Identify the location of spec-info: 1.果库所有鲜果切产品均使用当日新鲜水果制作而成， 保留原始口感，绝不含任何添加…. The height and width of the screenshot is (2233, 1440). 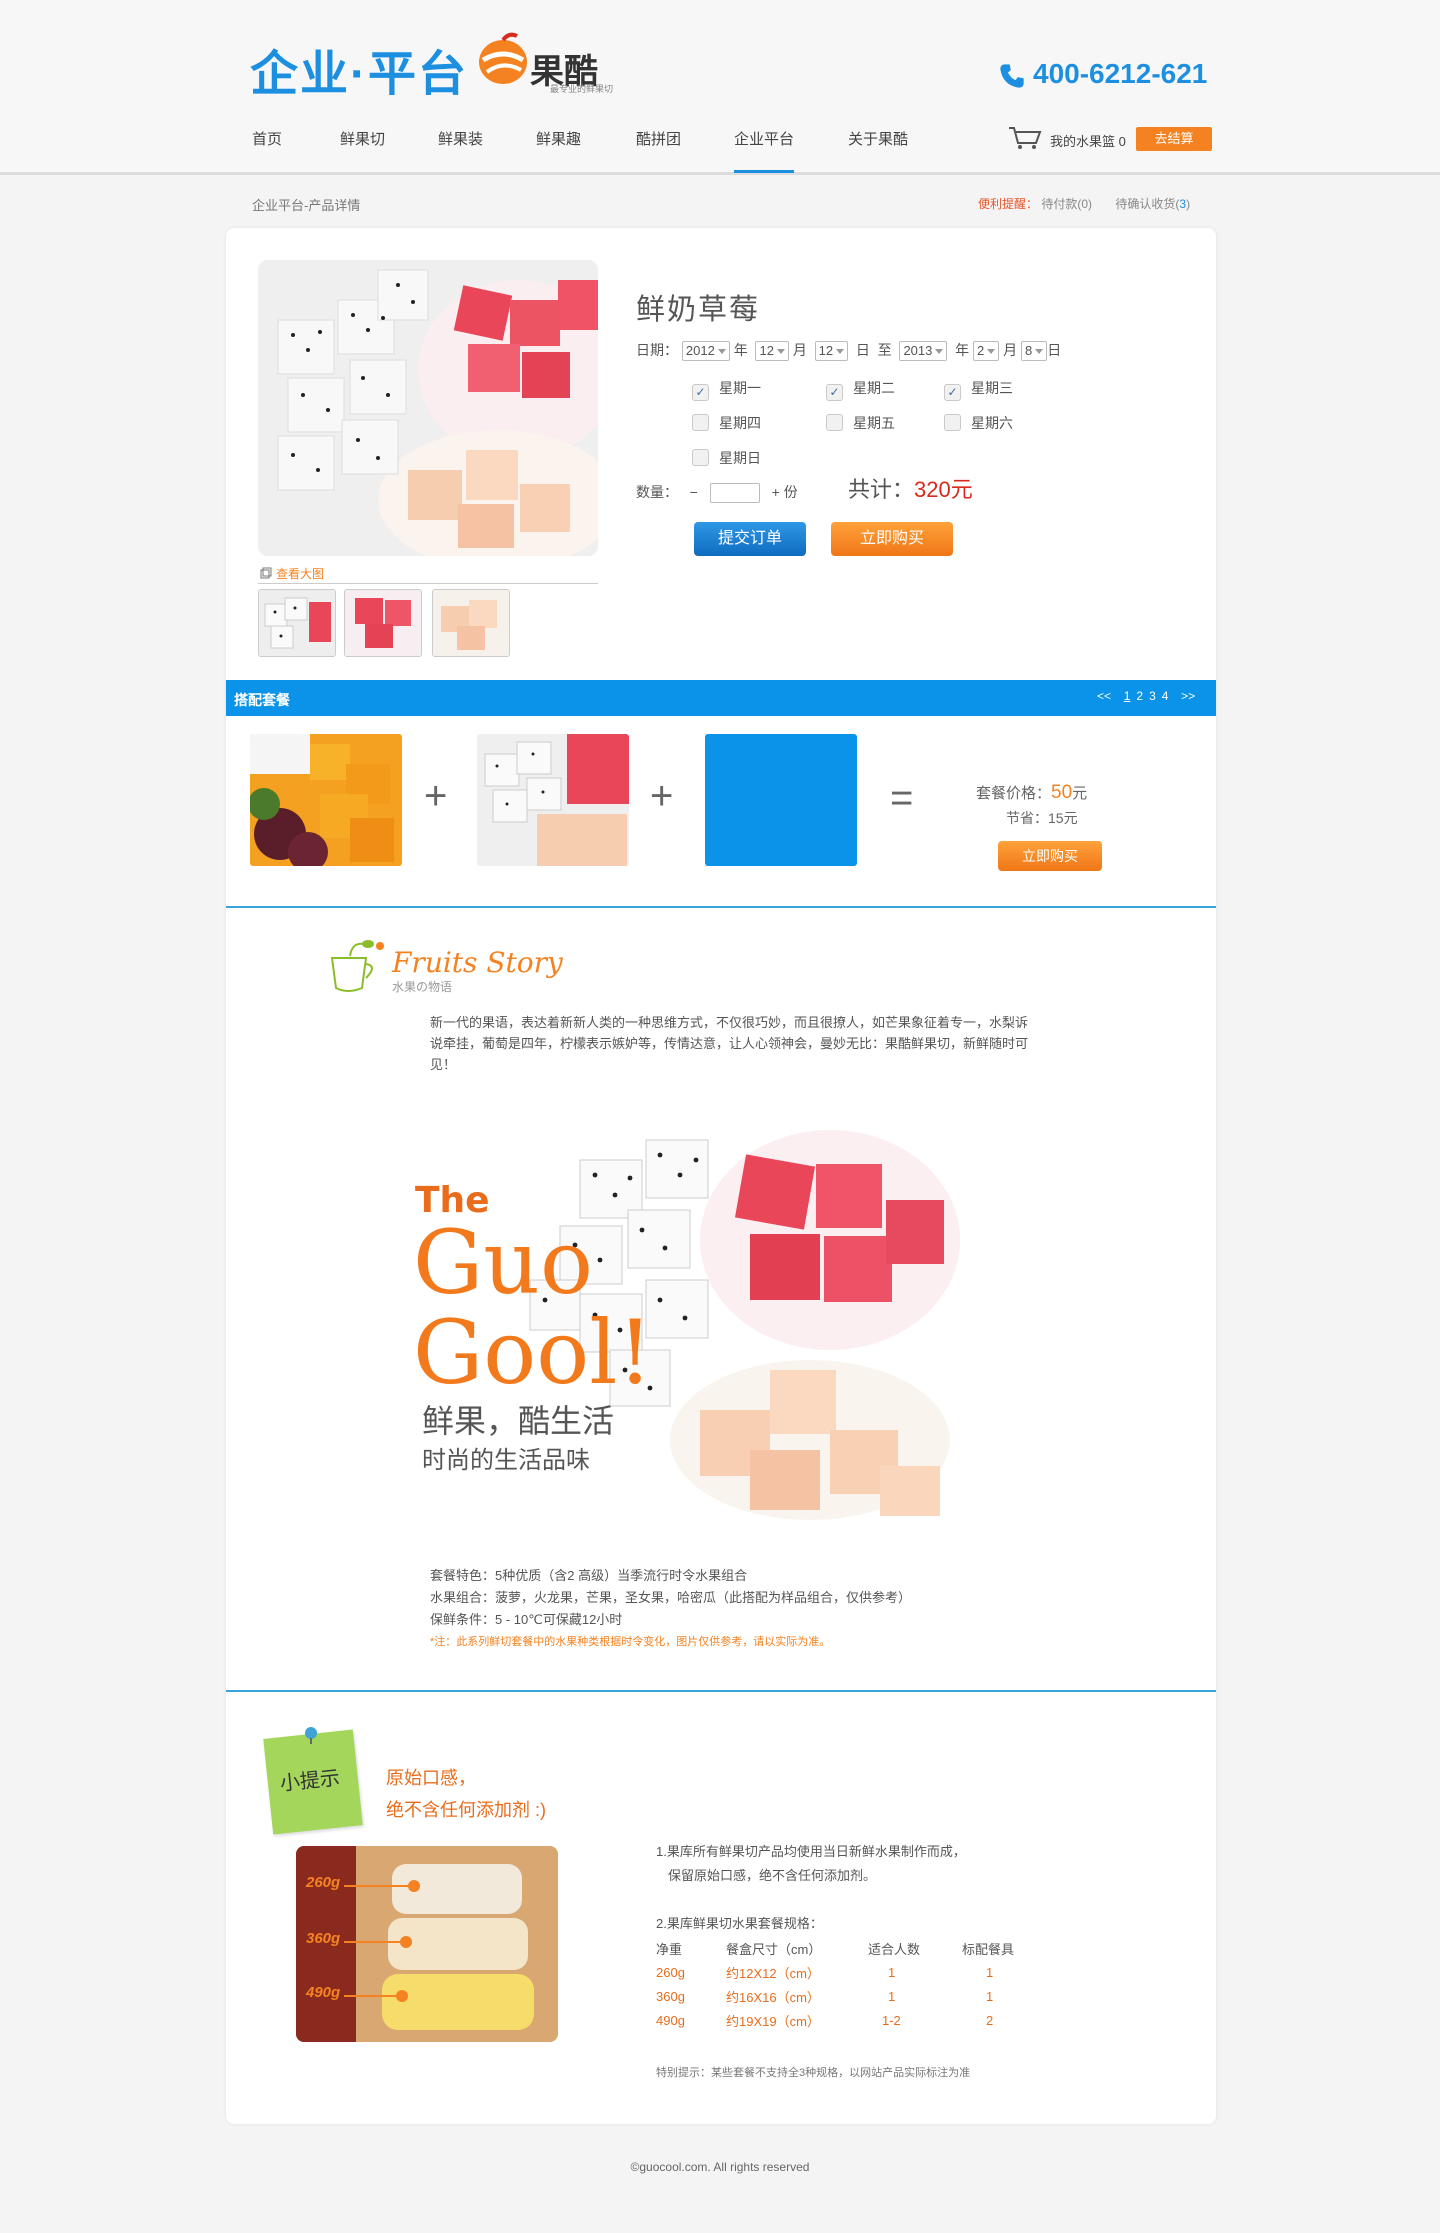
(811, 1888).